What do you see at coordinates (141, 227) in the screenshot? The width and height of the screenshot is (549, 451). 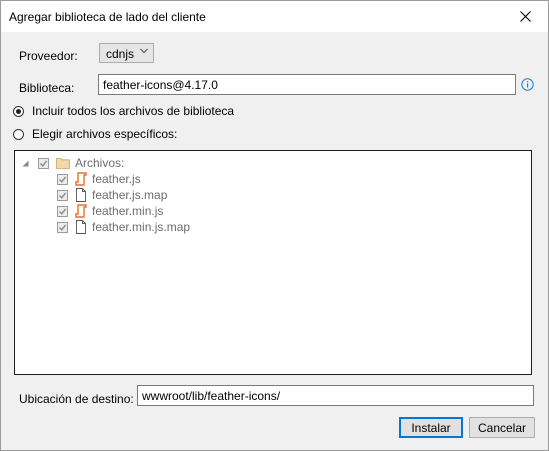 I see `file-name: feather.min.js.map` at bounding box center [141, 227].